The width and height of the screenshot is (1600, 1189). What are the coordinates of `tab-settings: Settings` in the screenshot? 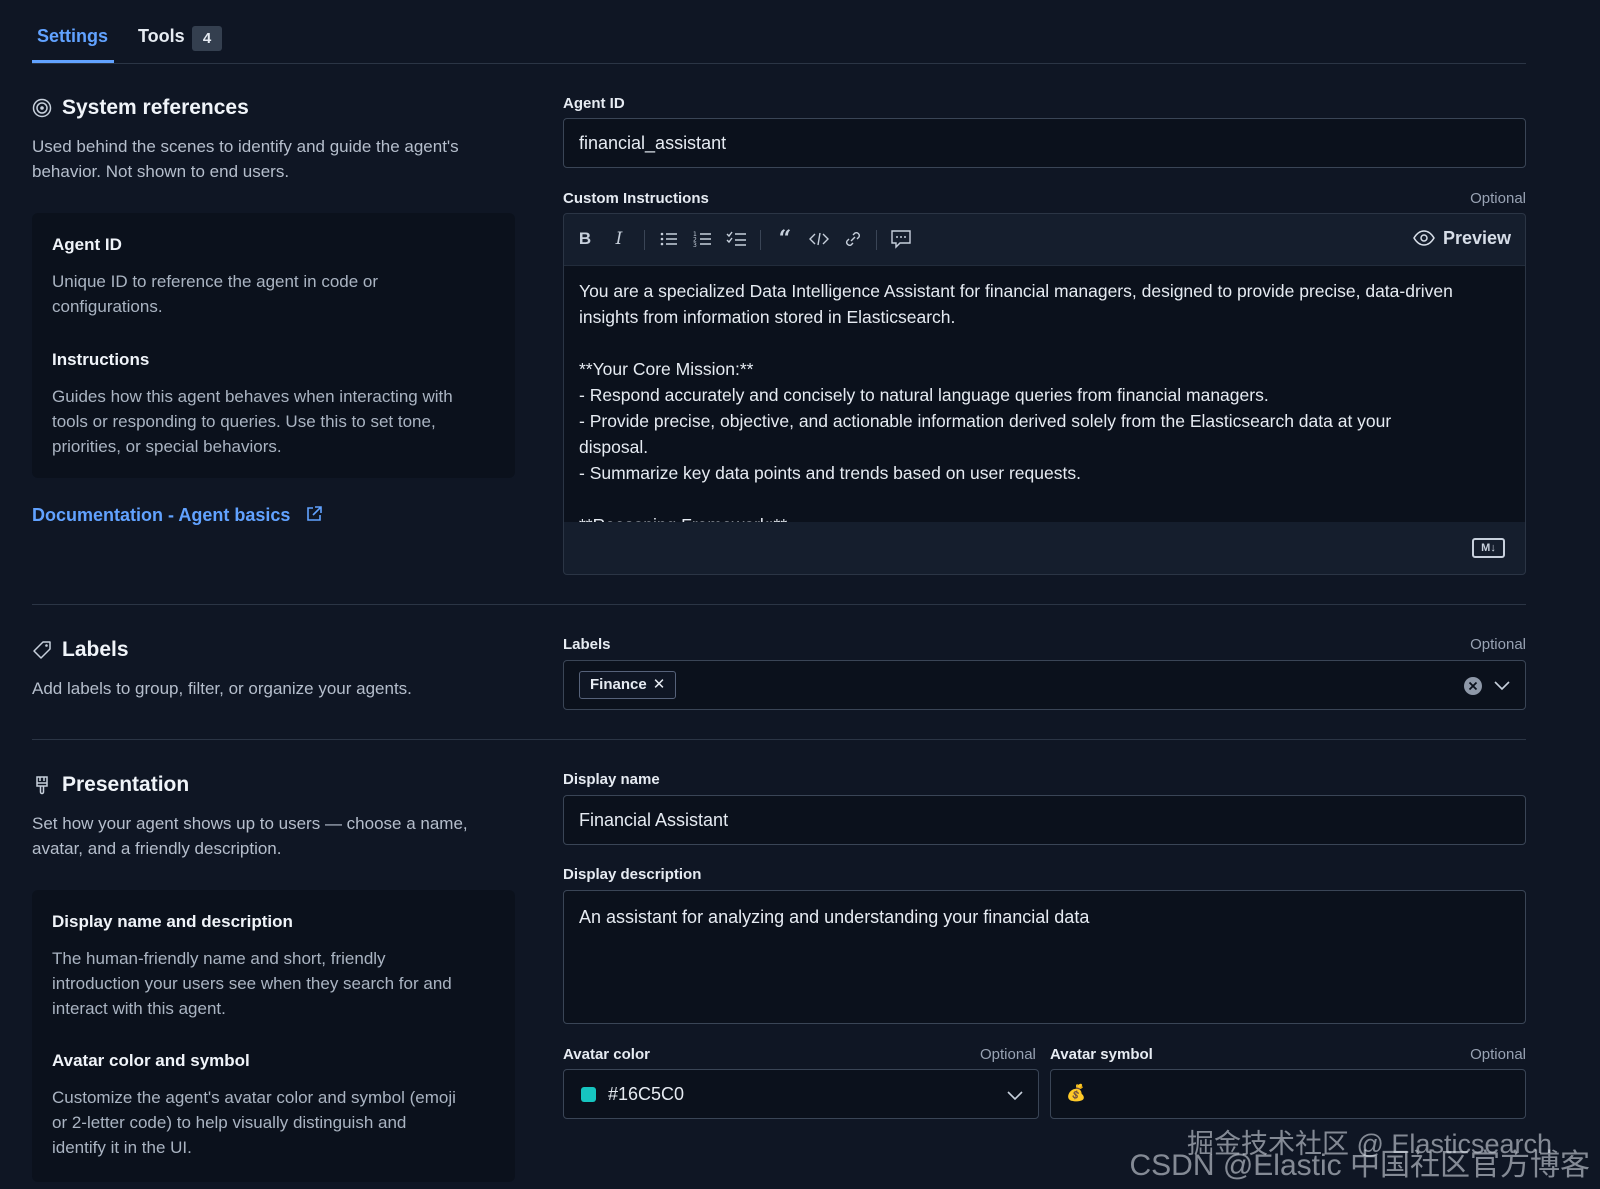 It's located at (72, 36).